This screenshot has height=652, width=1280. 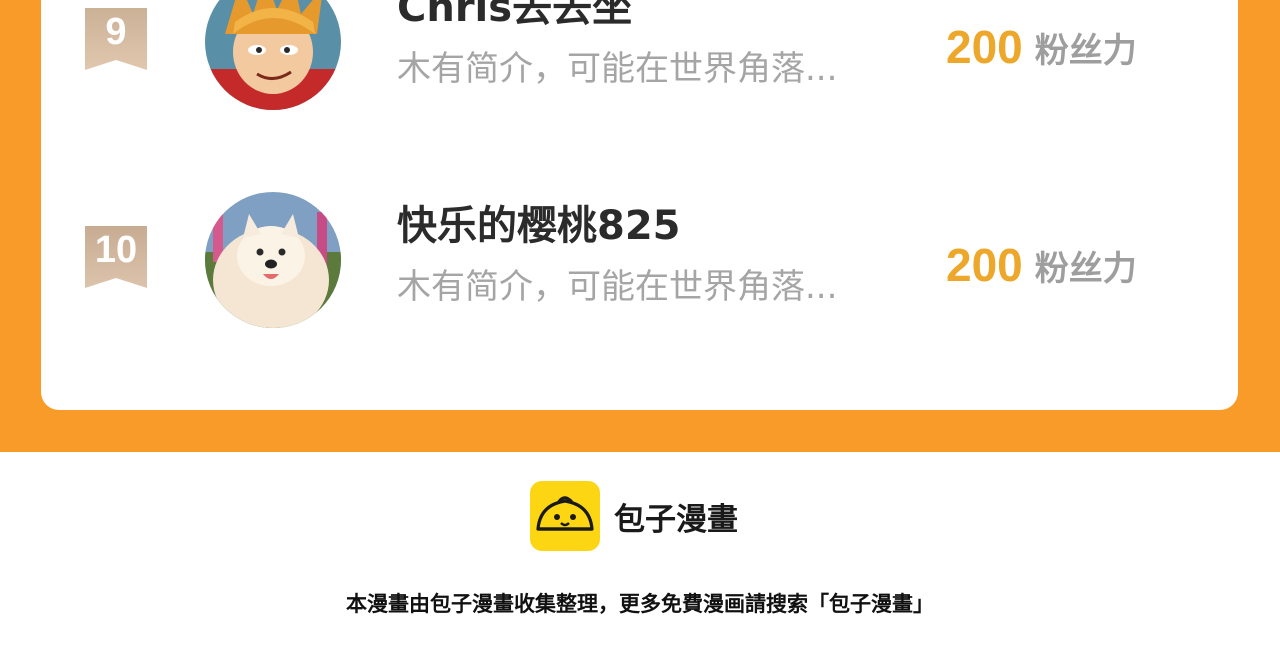 I want to click on dog-avatar-image, so click(x=273, y=260).